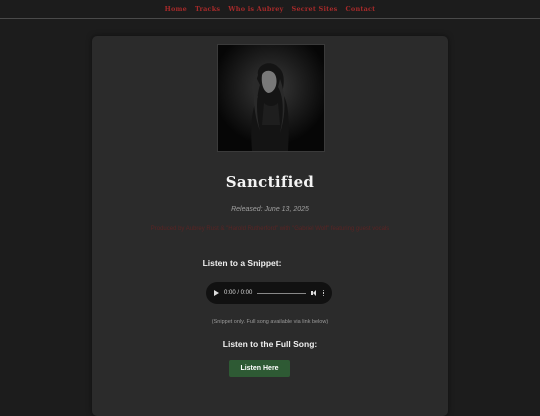  Describe the element at coordinates (259, 368) in the screenshot. I see `listen-here-button: Listen Here` at that location.